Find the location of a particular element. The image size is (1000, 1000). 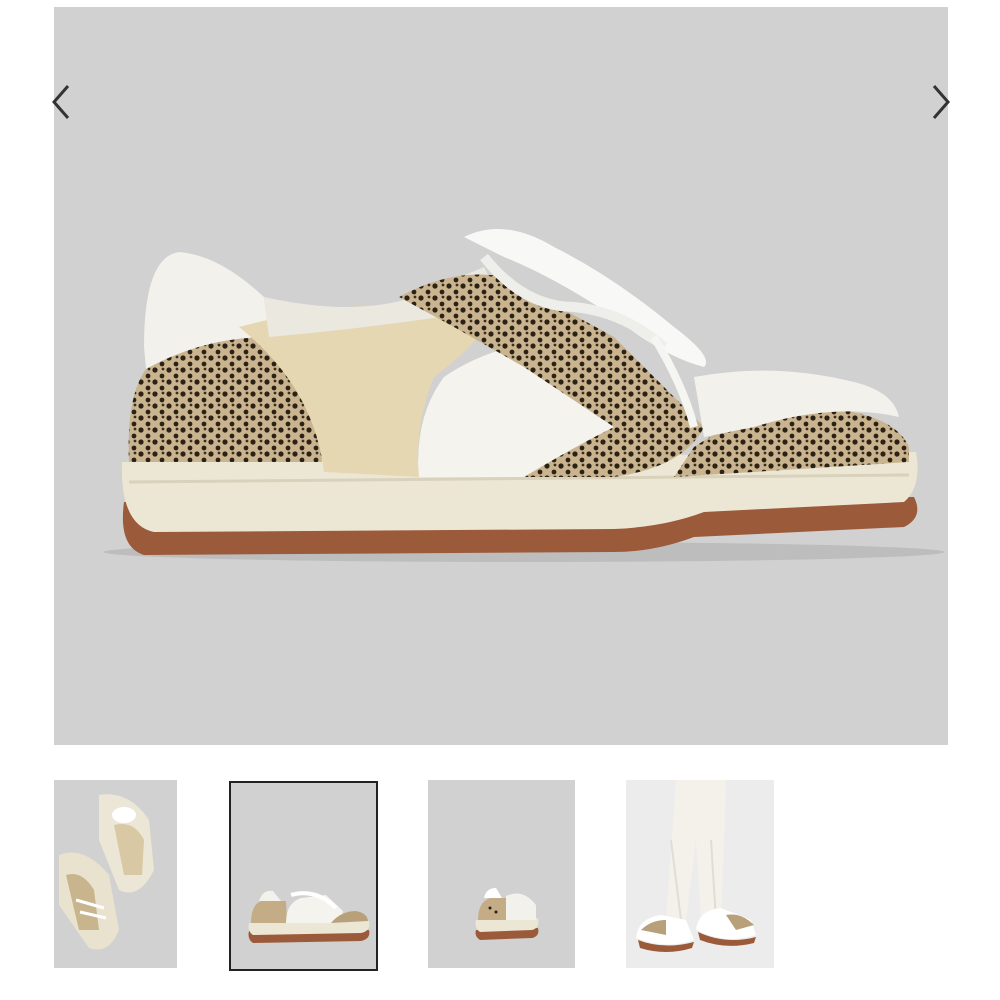

next-image-button is located at coordinates (941, 115).